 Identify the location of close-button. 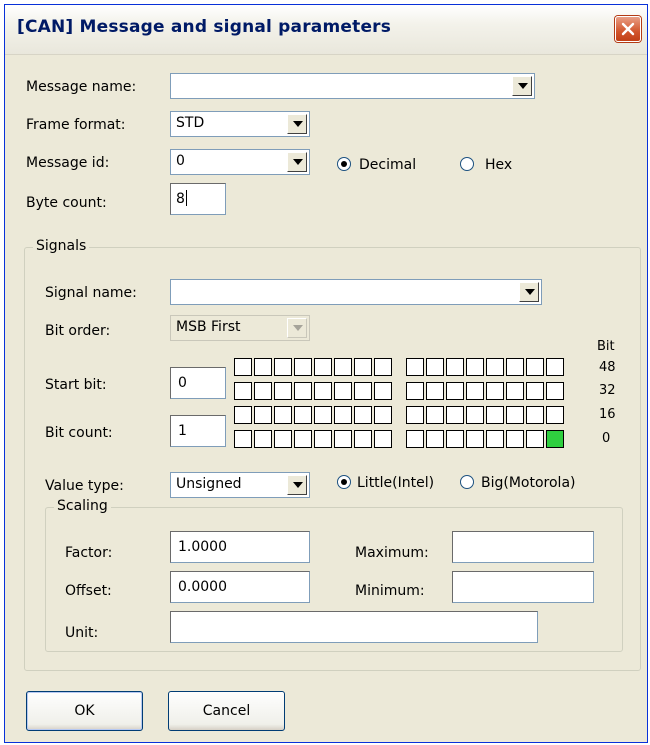
(628, 29).